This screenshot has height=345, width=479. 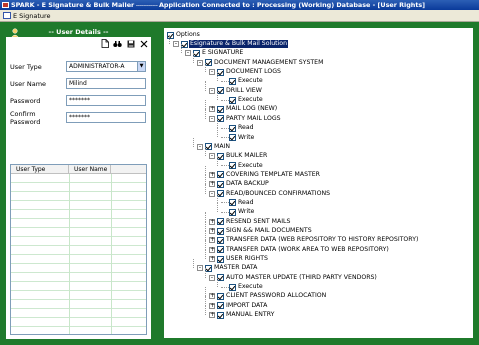 I want to click on column-header-user-type: User Type, so click(x=40, y=169).